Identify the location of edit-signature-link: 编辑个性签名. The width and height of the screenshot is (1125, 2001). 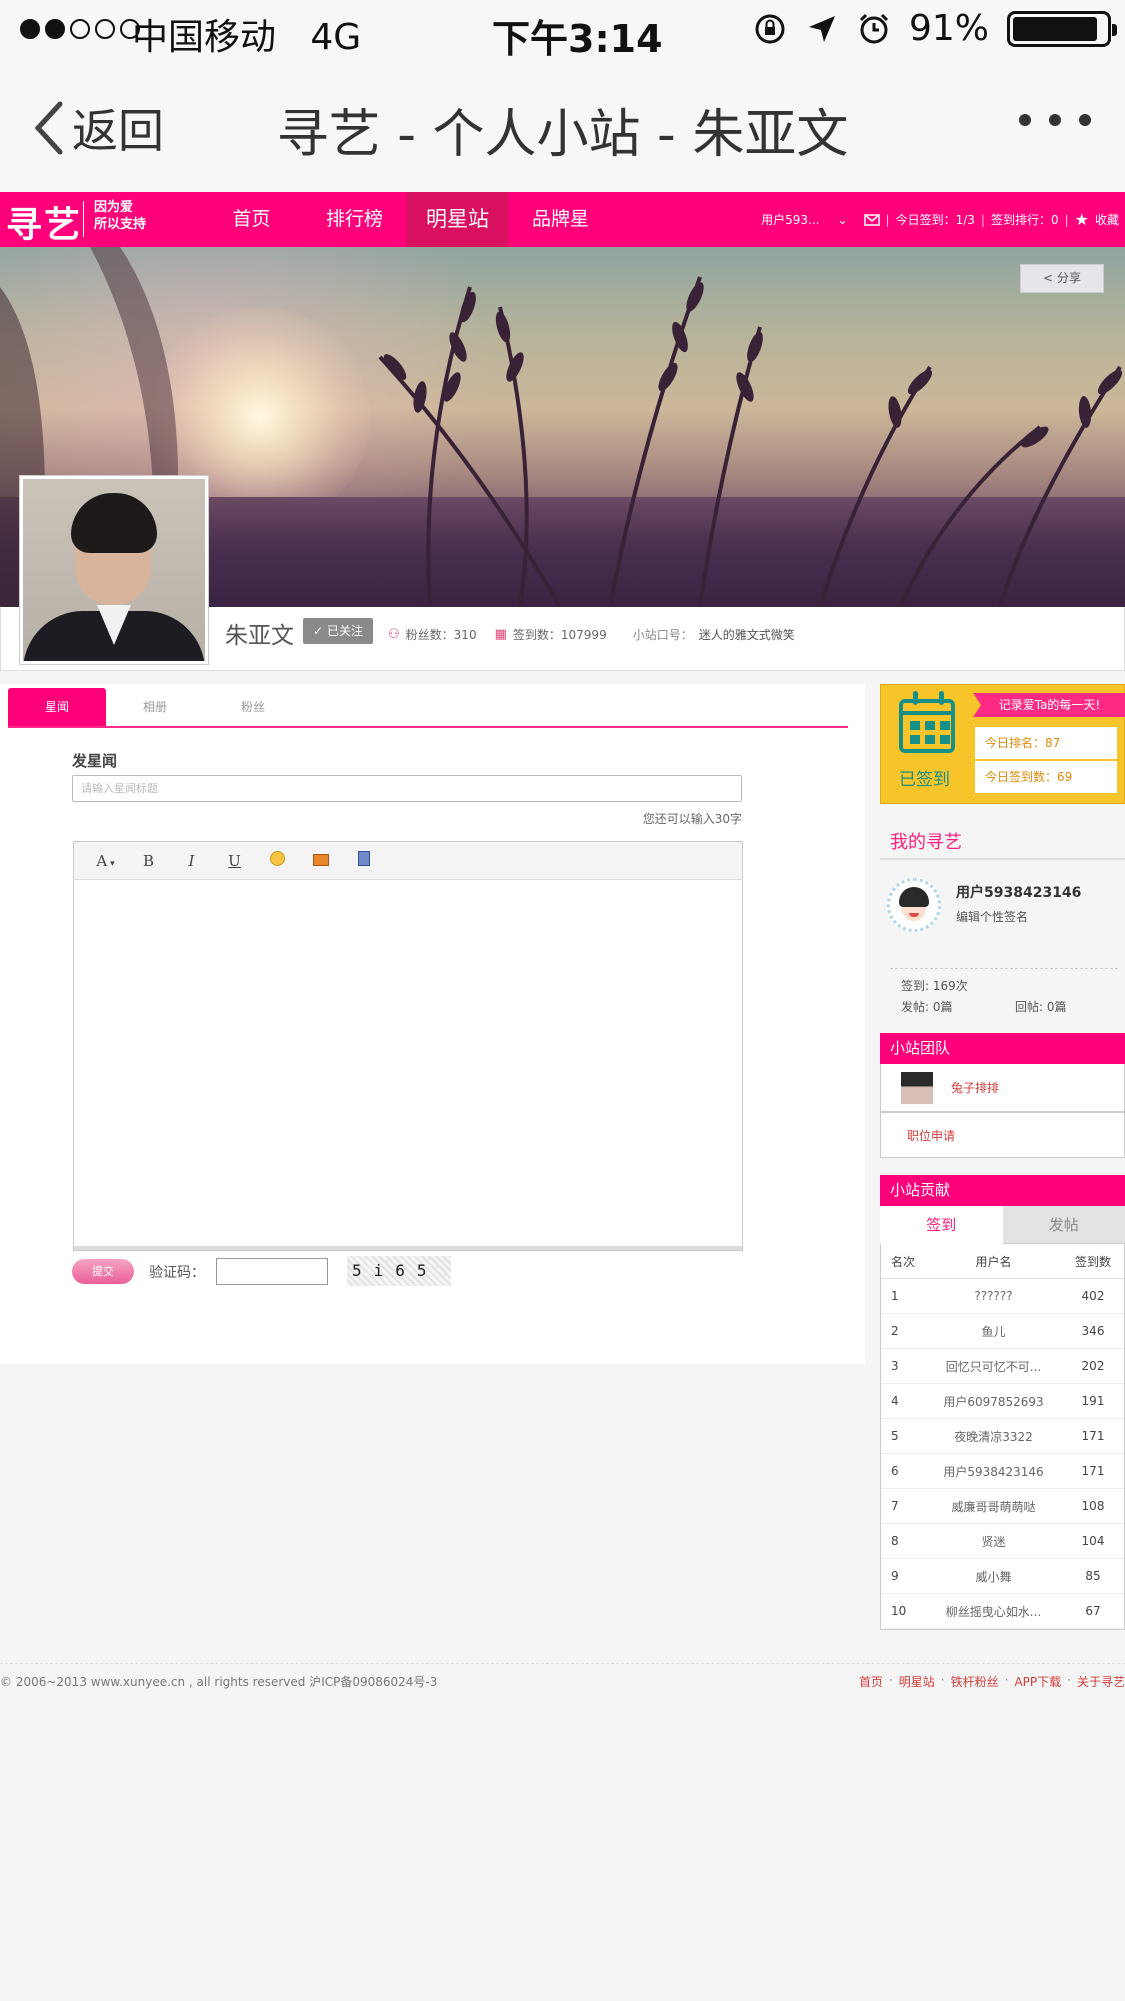
(992, 916).